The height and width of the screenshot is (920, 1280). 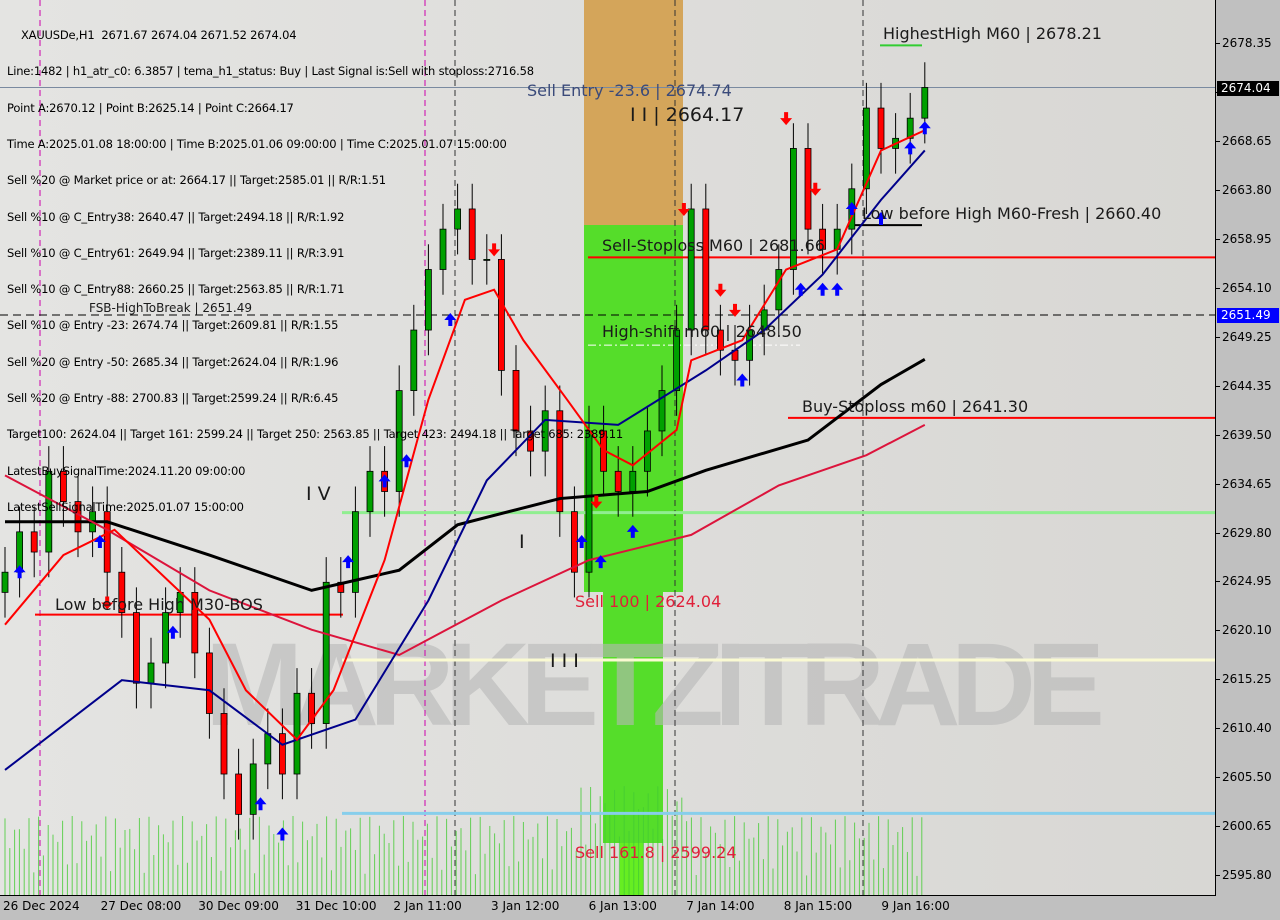 What do you see at coordinates (1248, 88) in the screenshot?
I see `current-price-tag: 2674.04` at bounding box center [1248, 88].